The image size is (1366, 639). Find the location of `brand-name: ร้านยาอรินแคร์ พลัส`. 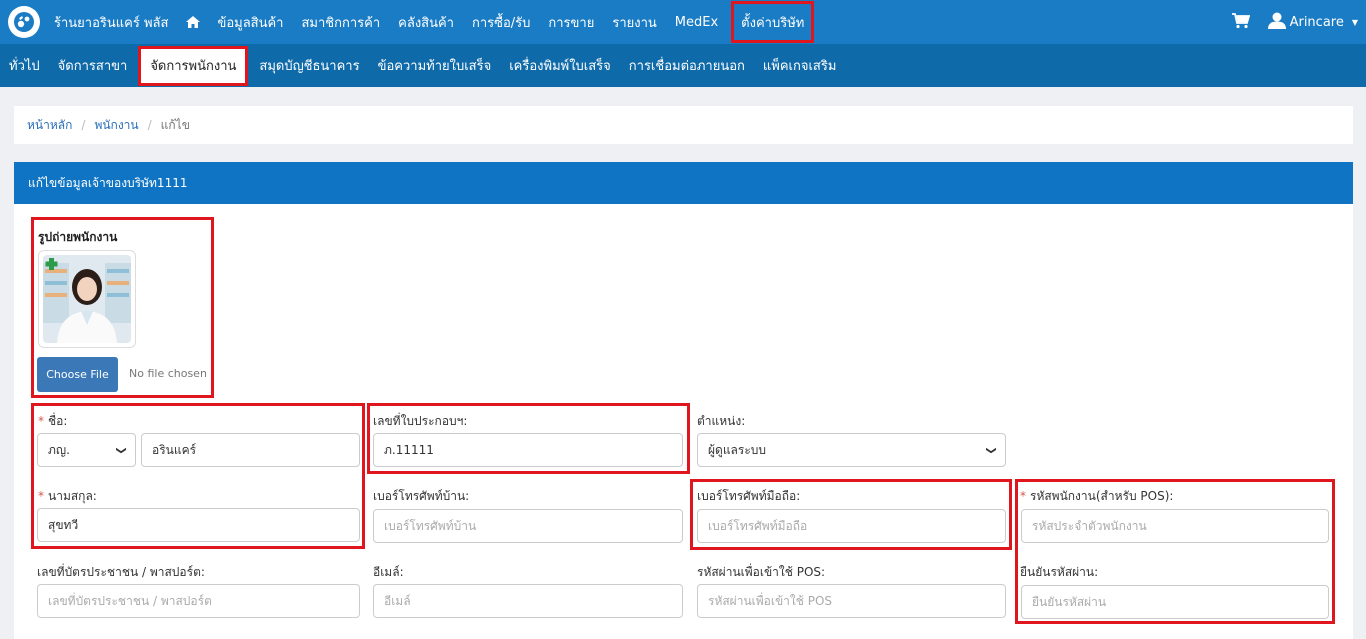

brand-name: ร้านยาอรินแคร์ พลัส is located at coordinates (111, 22).